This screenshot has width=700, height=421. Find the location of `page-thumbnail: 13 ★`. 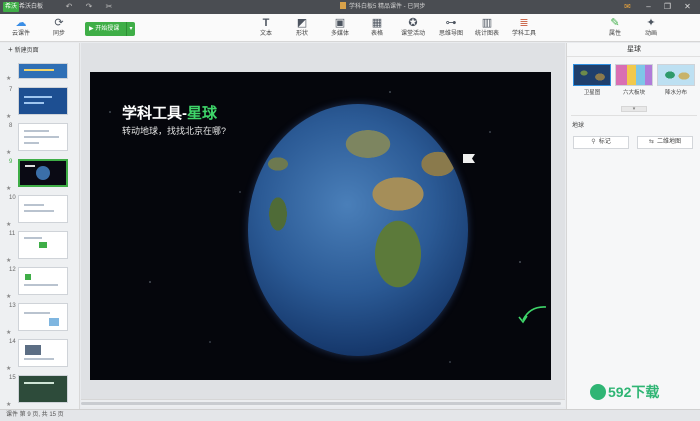

page-thumbnail: 13 ★ is located at coordinates (39, 320).